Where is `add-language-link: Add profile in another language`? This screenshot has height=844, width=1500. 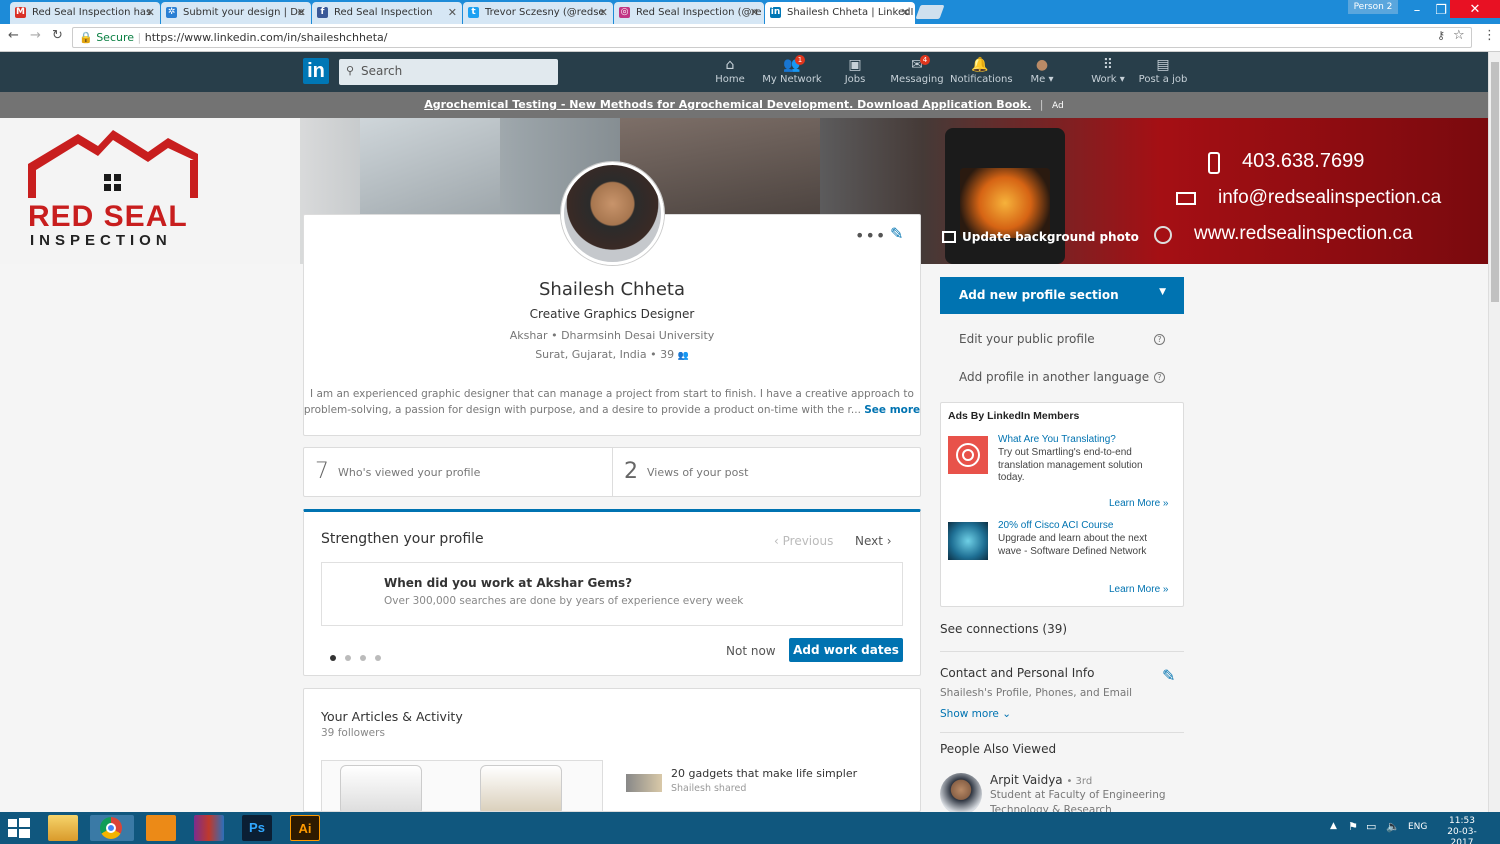 add-language-link: Add profile in another language is located at coordinates (1054, 377).